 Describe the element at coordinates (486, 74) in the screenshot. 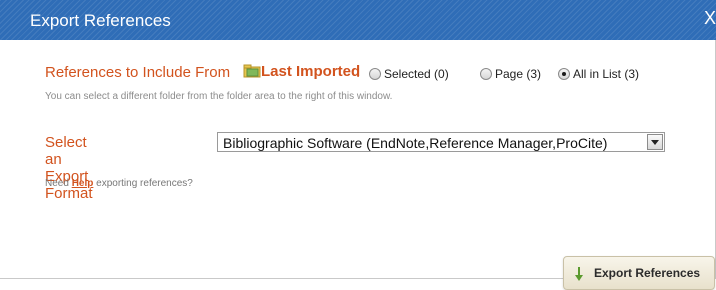

I see `radio-page` at that location.